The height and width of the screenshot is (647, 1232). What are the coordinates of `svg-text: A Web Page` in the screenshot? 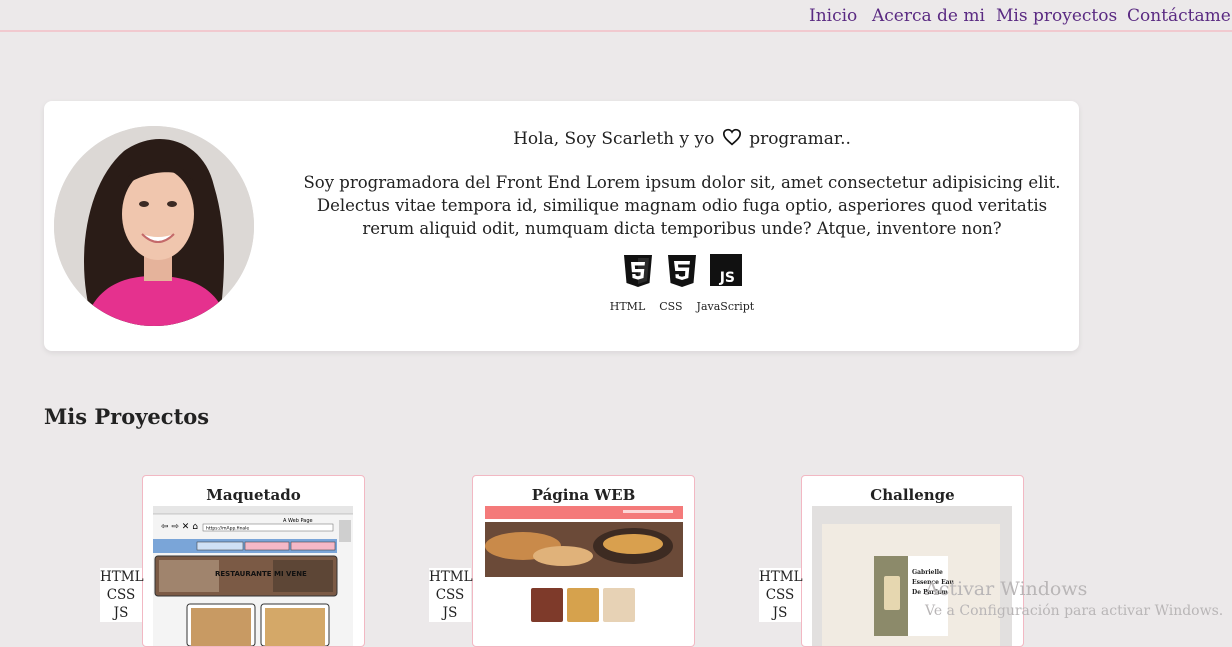 It's located at (298, 521).